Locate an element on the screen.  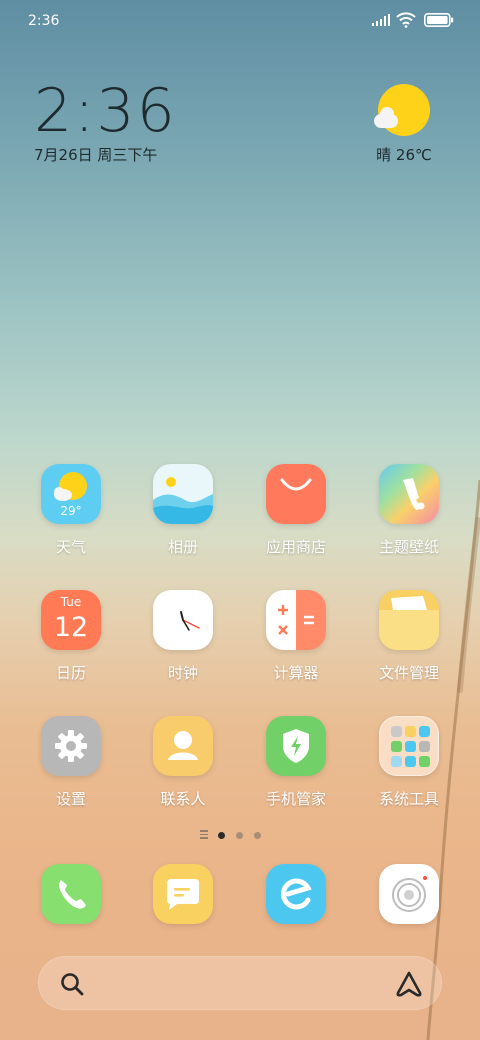
app-clock: 时钟 is located at coordinates (183, 636).